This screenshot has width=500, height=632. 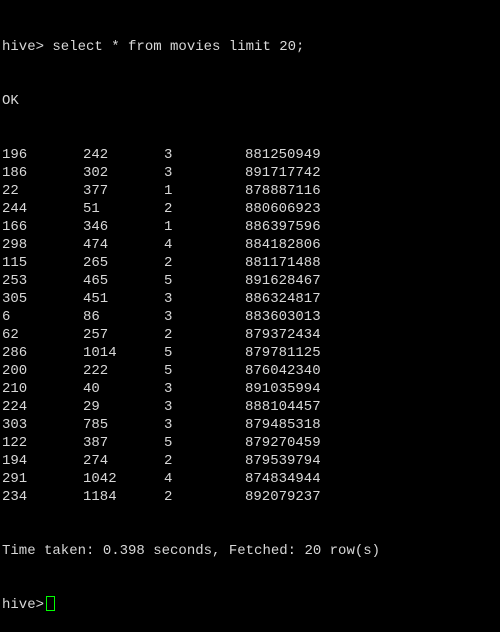 What do you see at coordinates (51, 603) in the screenshot?
I see `cursor-icon` at bounding box center [51, 603].